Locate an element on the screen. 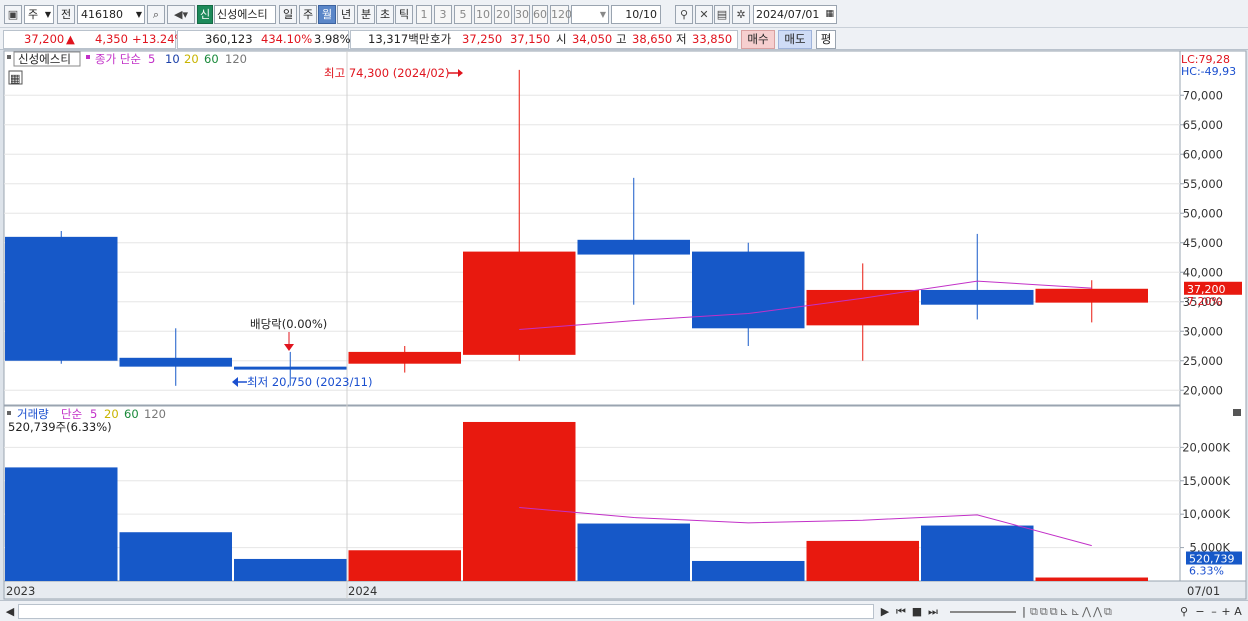  volume-current: 520,739주(6.33%) is located at coordinates (60, 427).